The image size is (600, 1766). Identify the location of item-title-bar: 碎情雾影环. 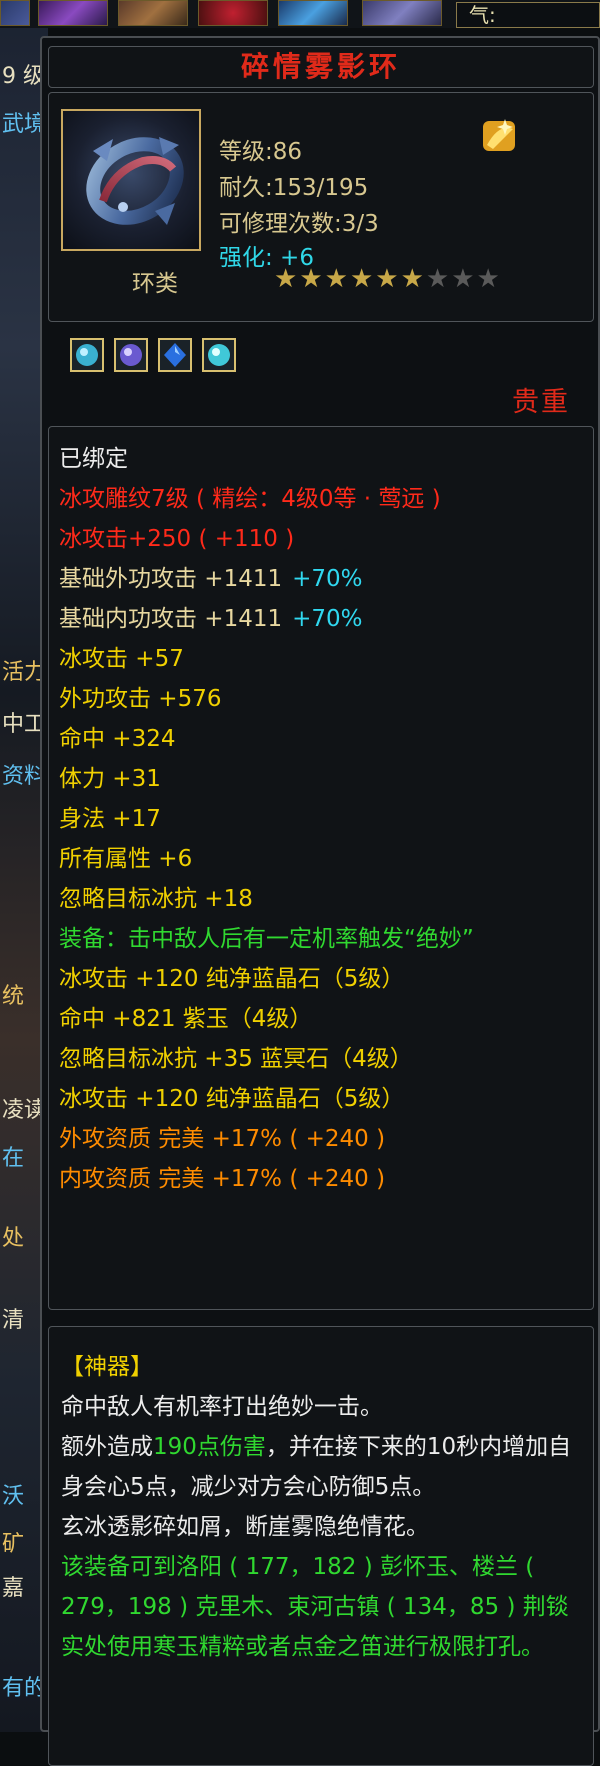
(321, 67).